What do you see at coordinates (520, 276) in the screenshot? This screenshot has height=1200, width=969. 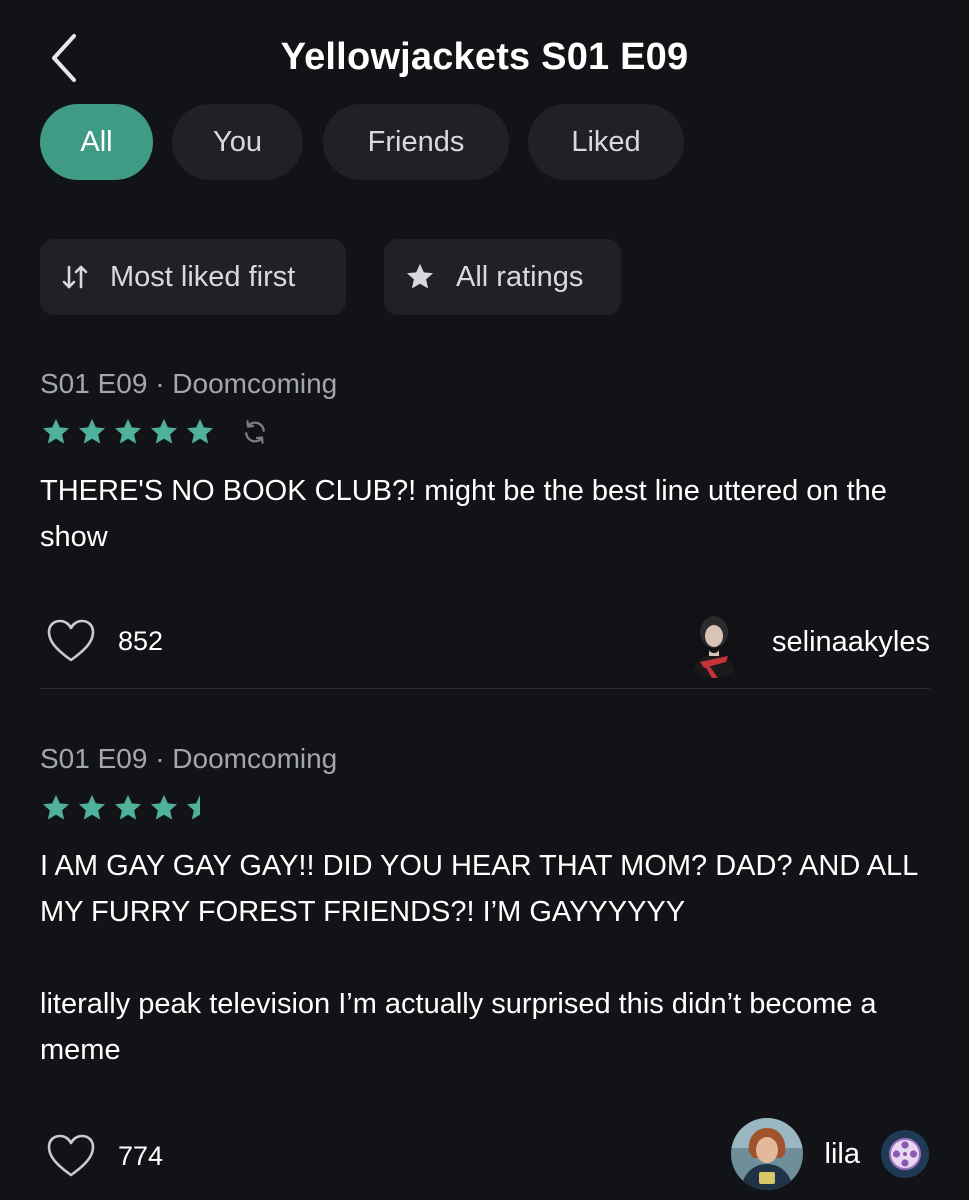 I see `ratings-filter-label: All ratings` at bounding box center [520, 276].